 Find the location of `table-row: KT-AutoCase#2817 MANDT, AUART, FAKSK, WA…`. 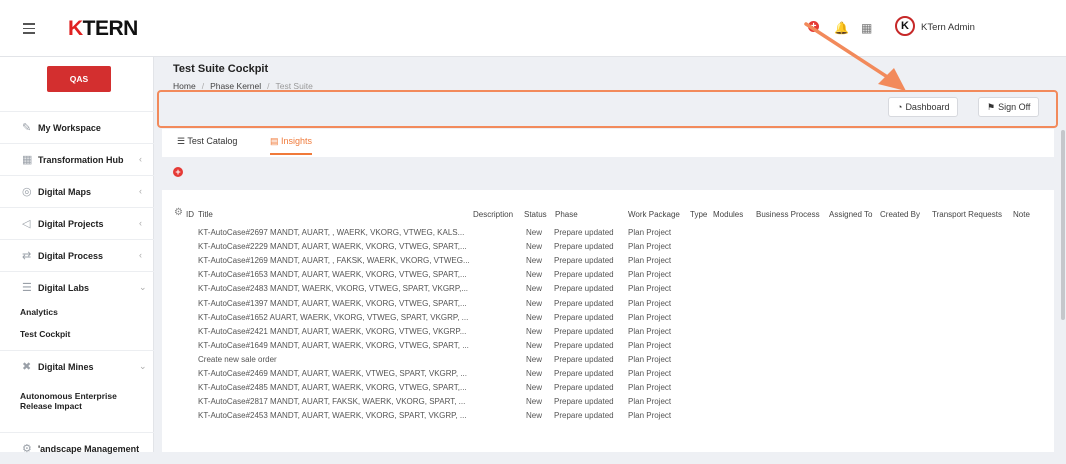

table-row: KT-AutoCase#2817 MANDT, AUART, FAKSK, WA… is located at coordinates (533, 404).